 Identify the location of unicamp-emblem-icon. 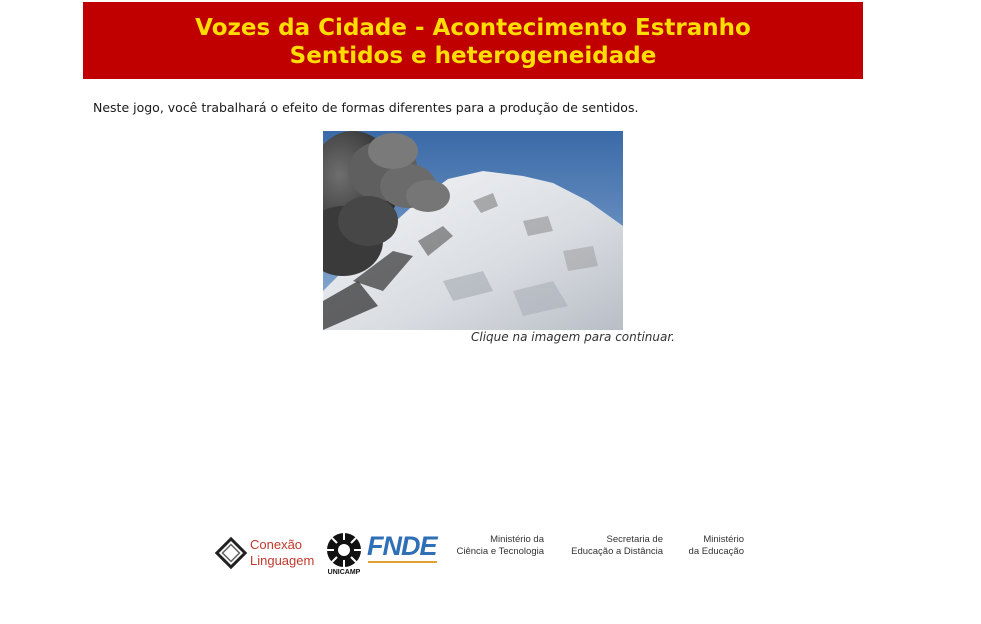
(344, 550).